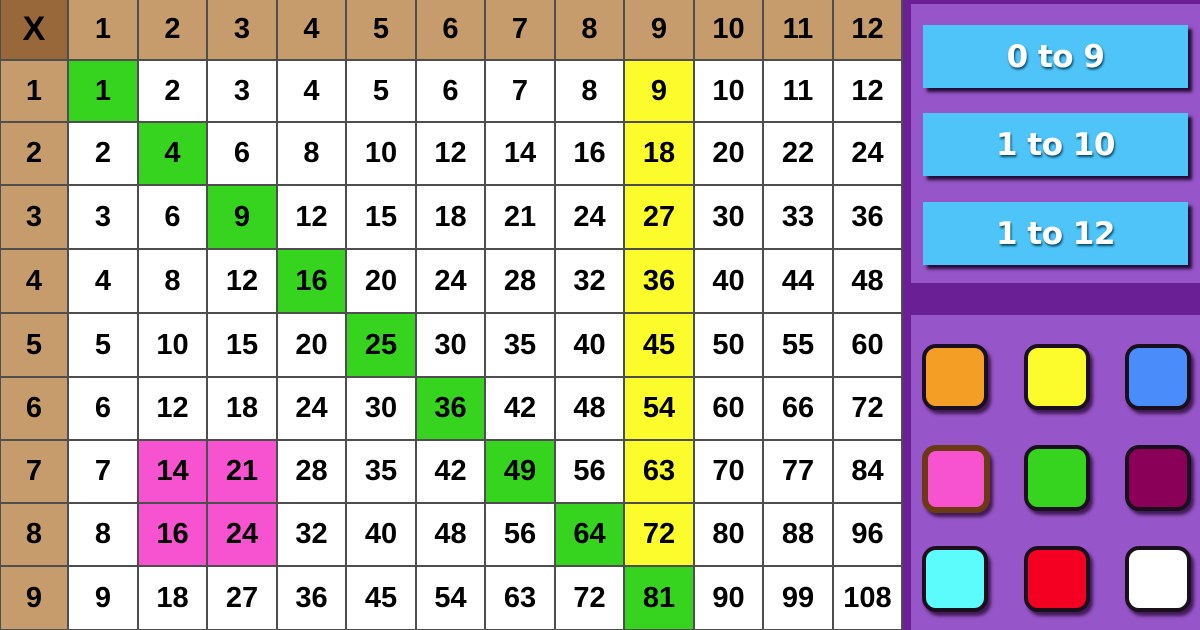  What do you see at coordinates (1055, 56) in the screenshot?
I see `range-0-to-9-button: 0 to 9` at bounding box center [1055, 56].